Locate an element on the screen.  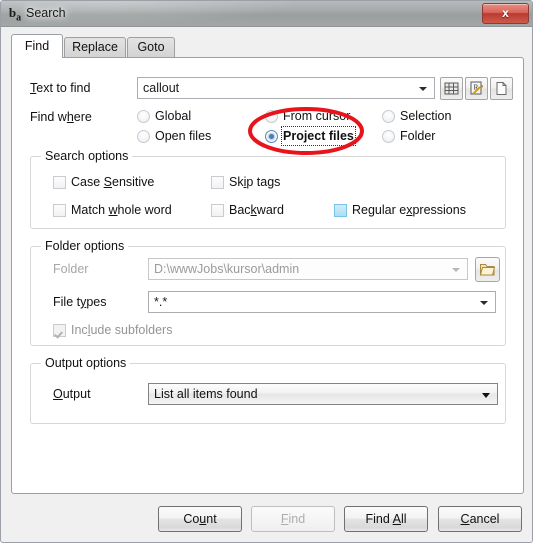
checkbox-label: Backward is located at coordinates (256, 210).